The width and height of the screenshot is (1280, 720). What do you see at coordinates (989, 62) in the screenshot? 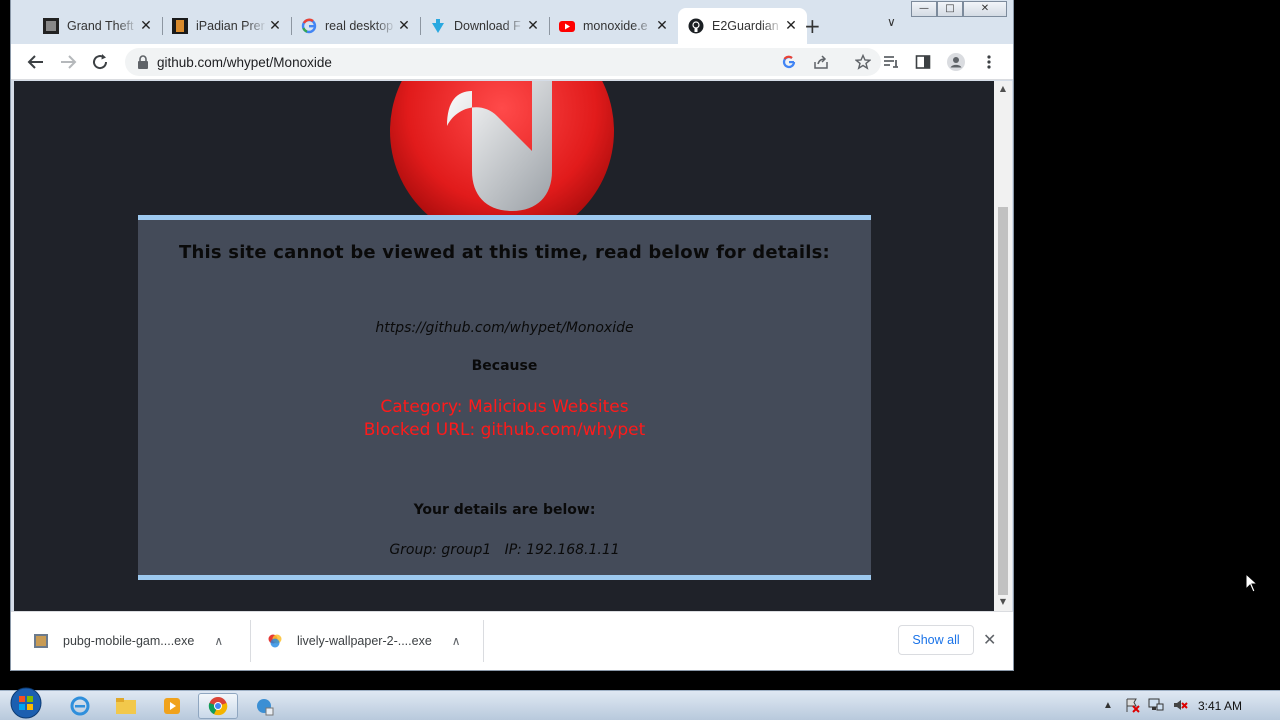
I see `menu-kebab-icon` at bounding box center [989, 62].